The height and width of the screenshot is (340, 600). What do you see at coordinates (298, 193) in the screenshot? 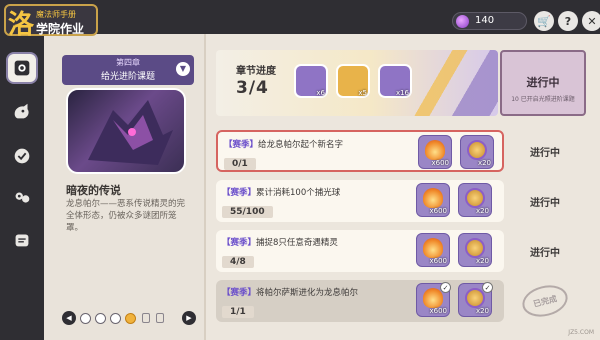
I see `task-text: 累计消耗100个捕光球` at bounding box center [298, 193].